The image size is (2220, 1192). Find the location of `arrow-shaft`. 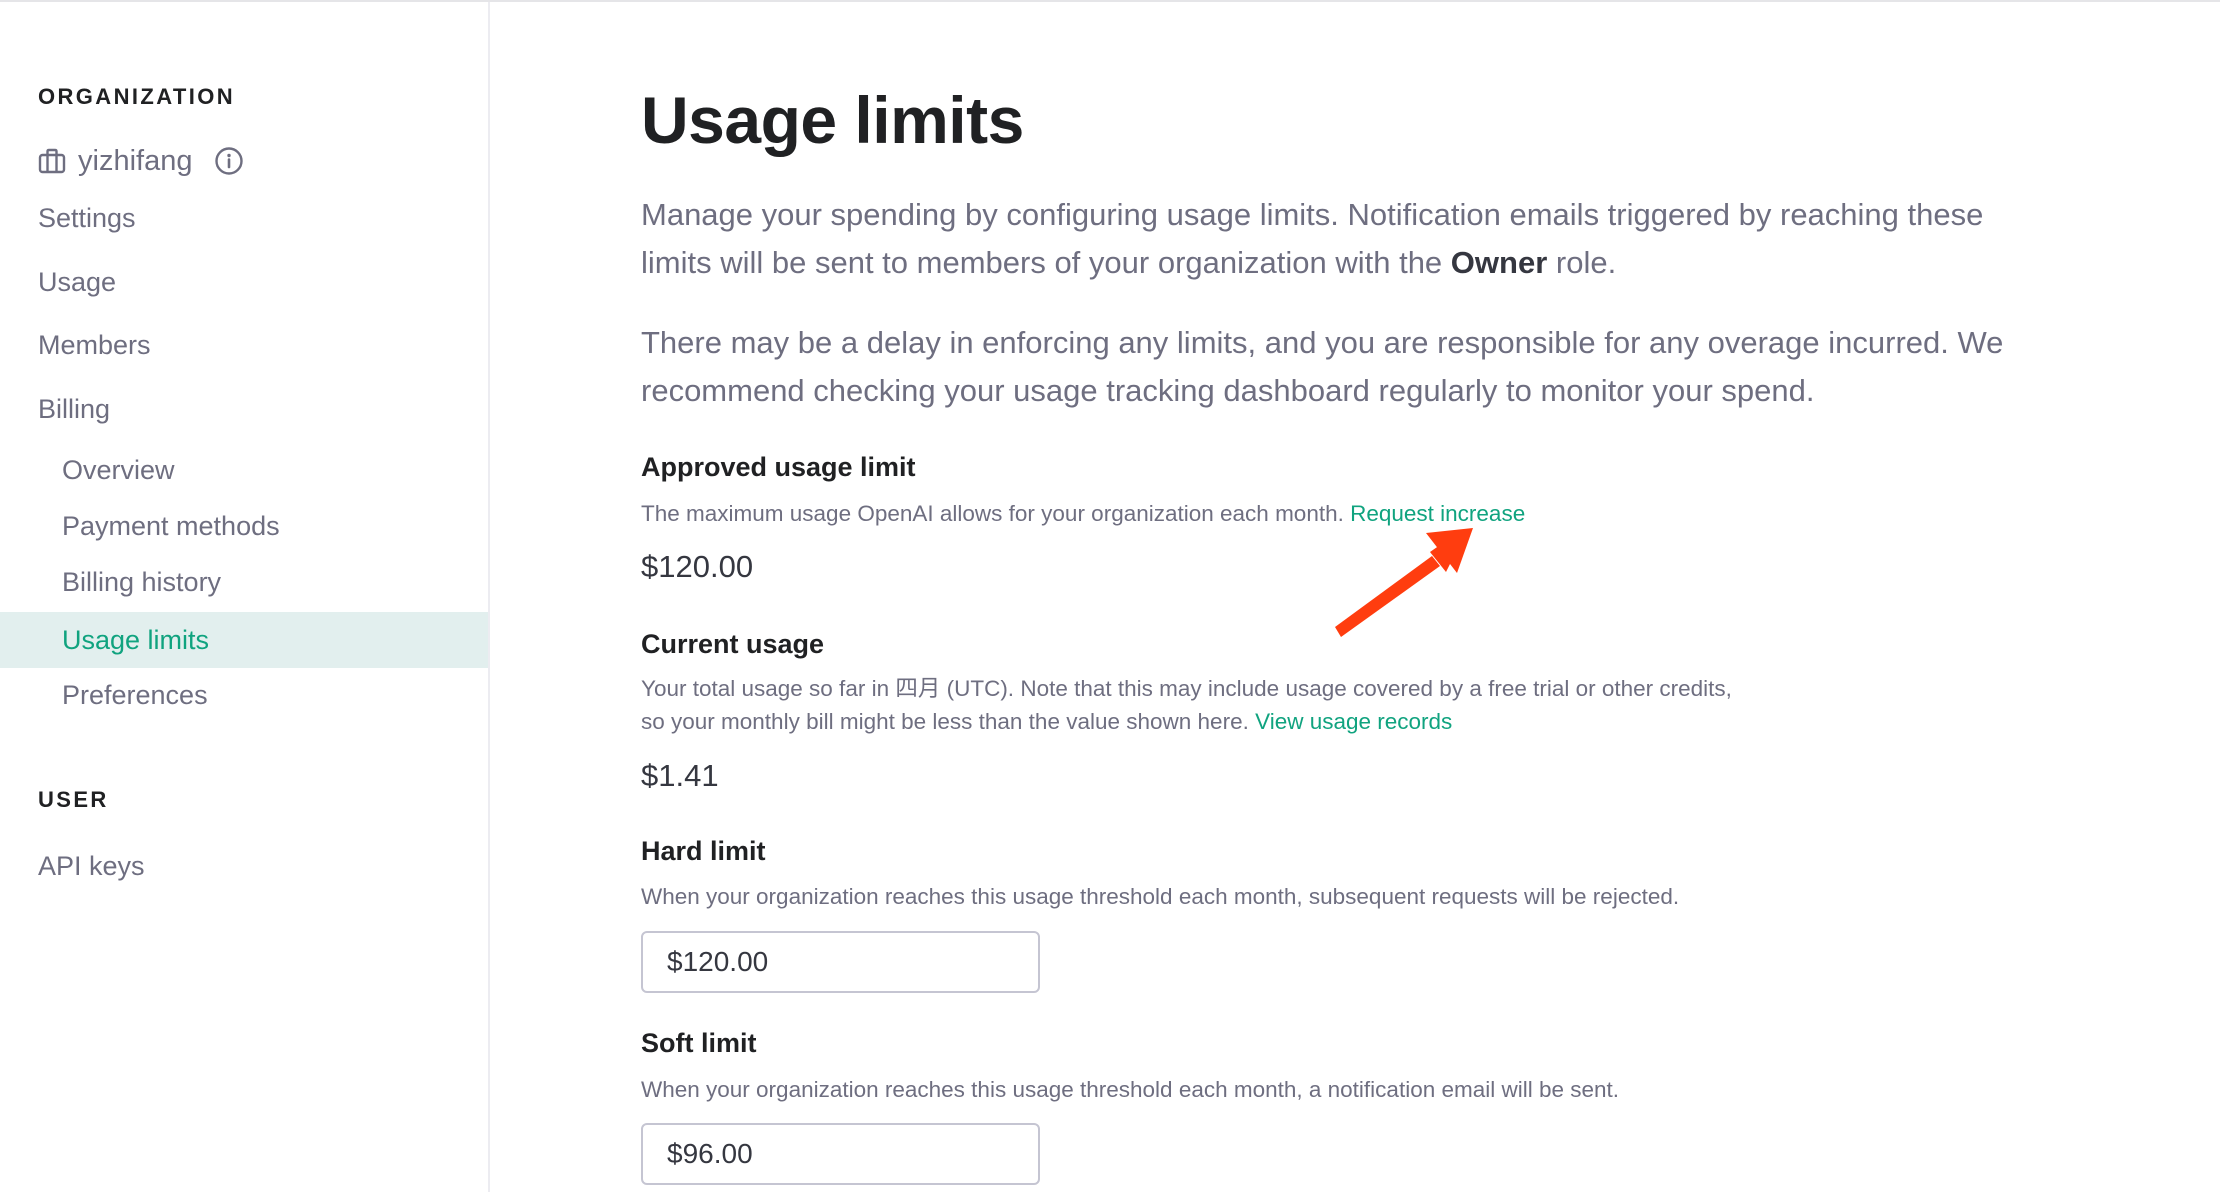

arrow-shaft is located at coordinates (1387, 596).